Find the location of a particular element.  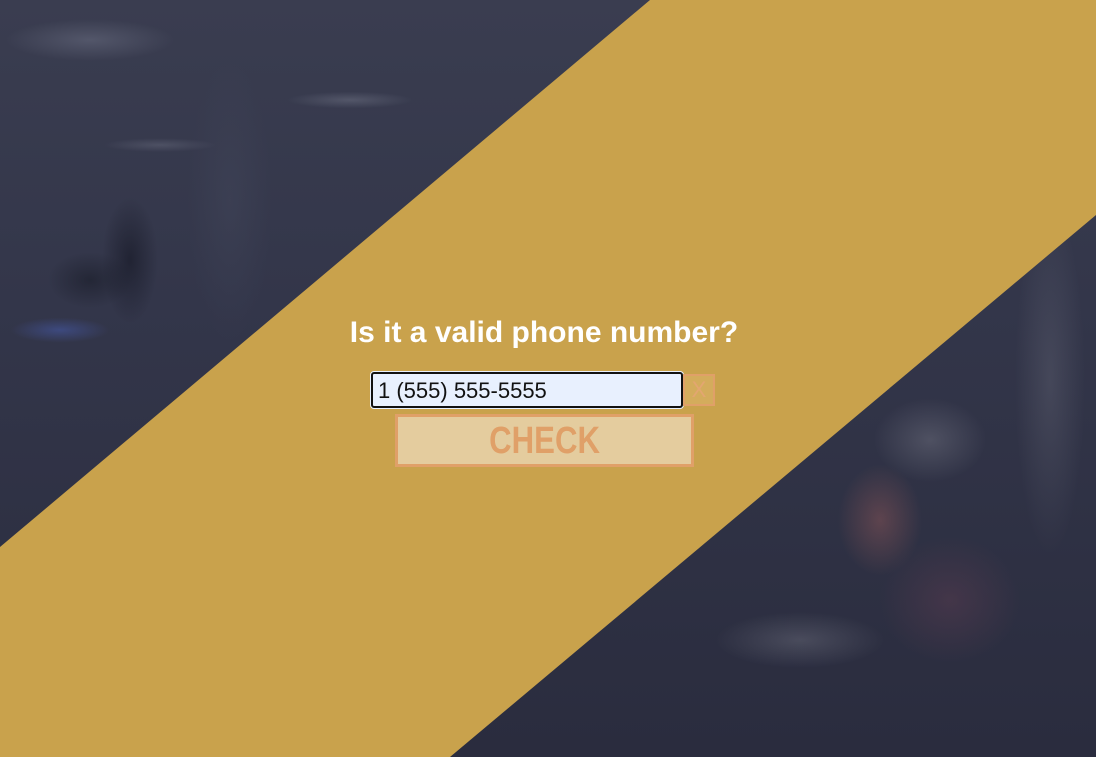

clear-button: X is located at coordinates (699, 390).